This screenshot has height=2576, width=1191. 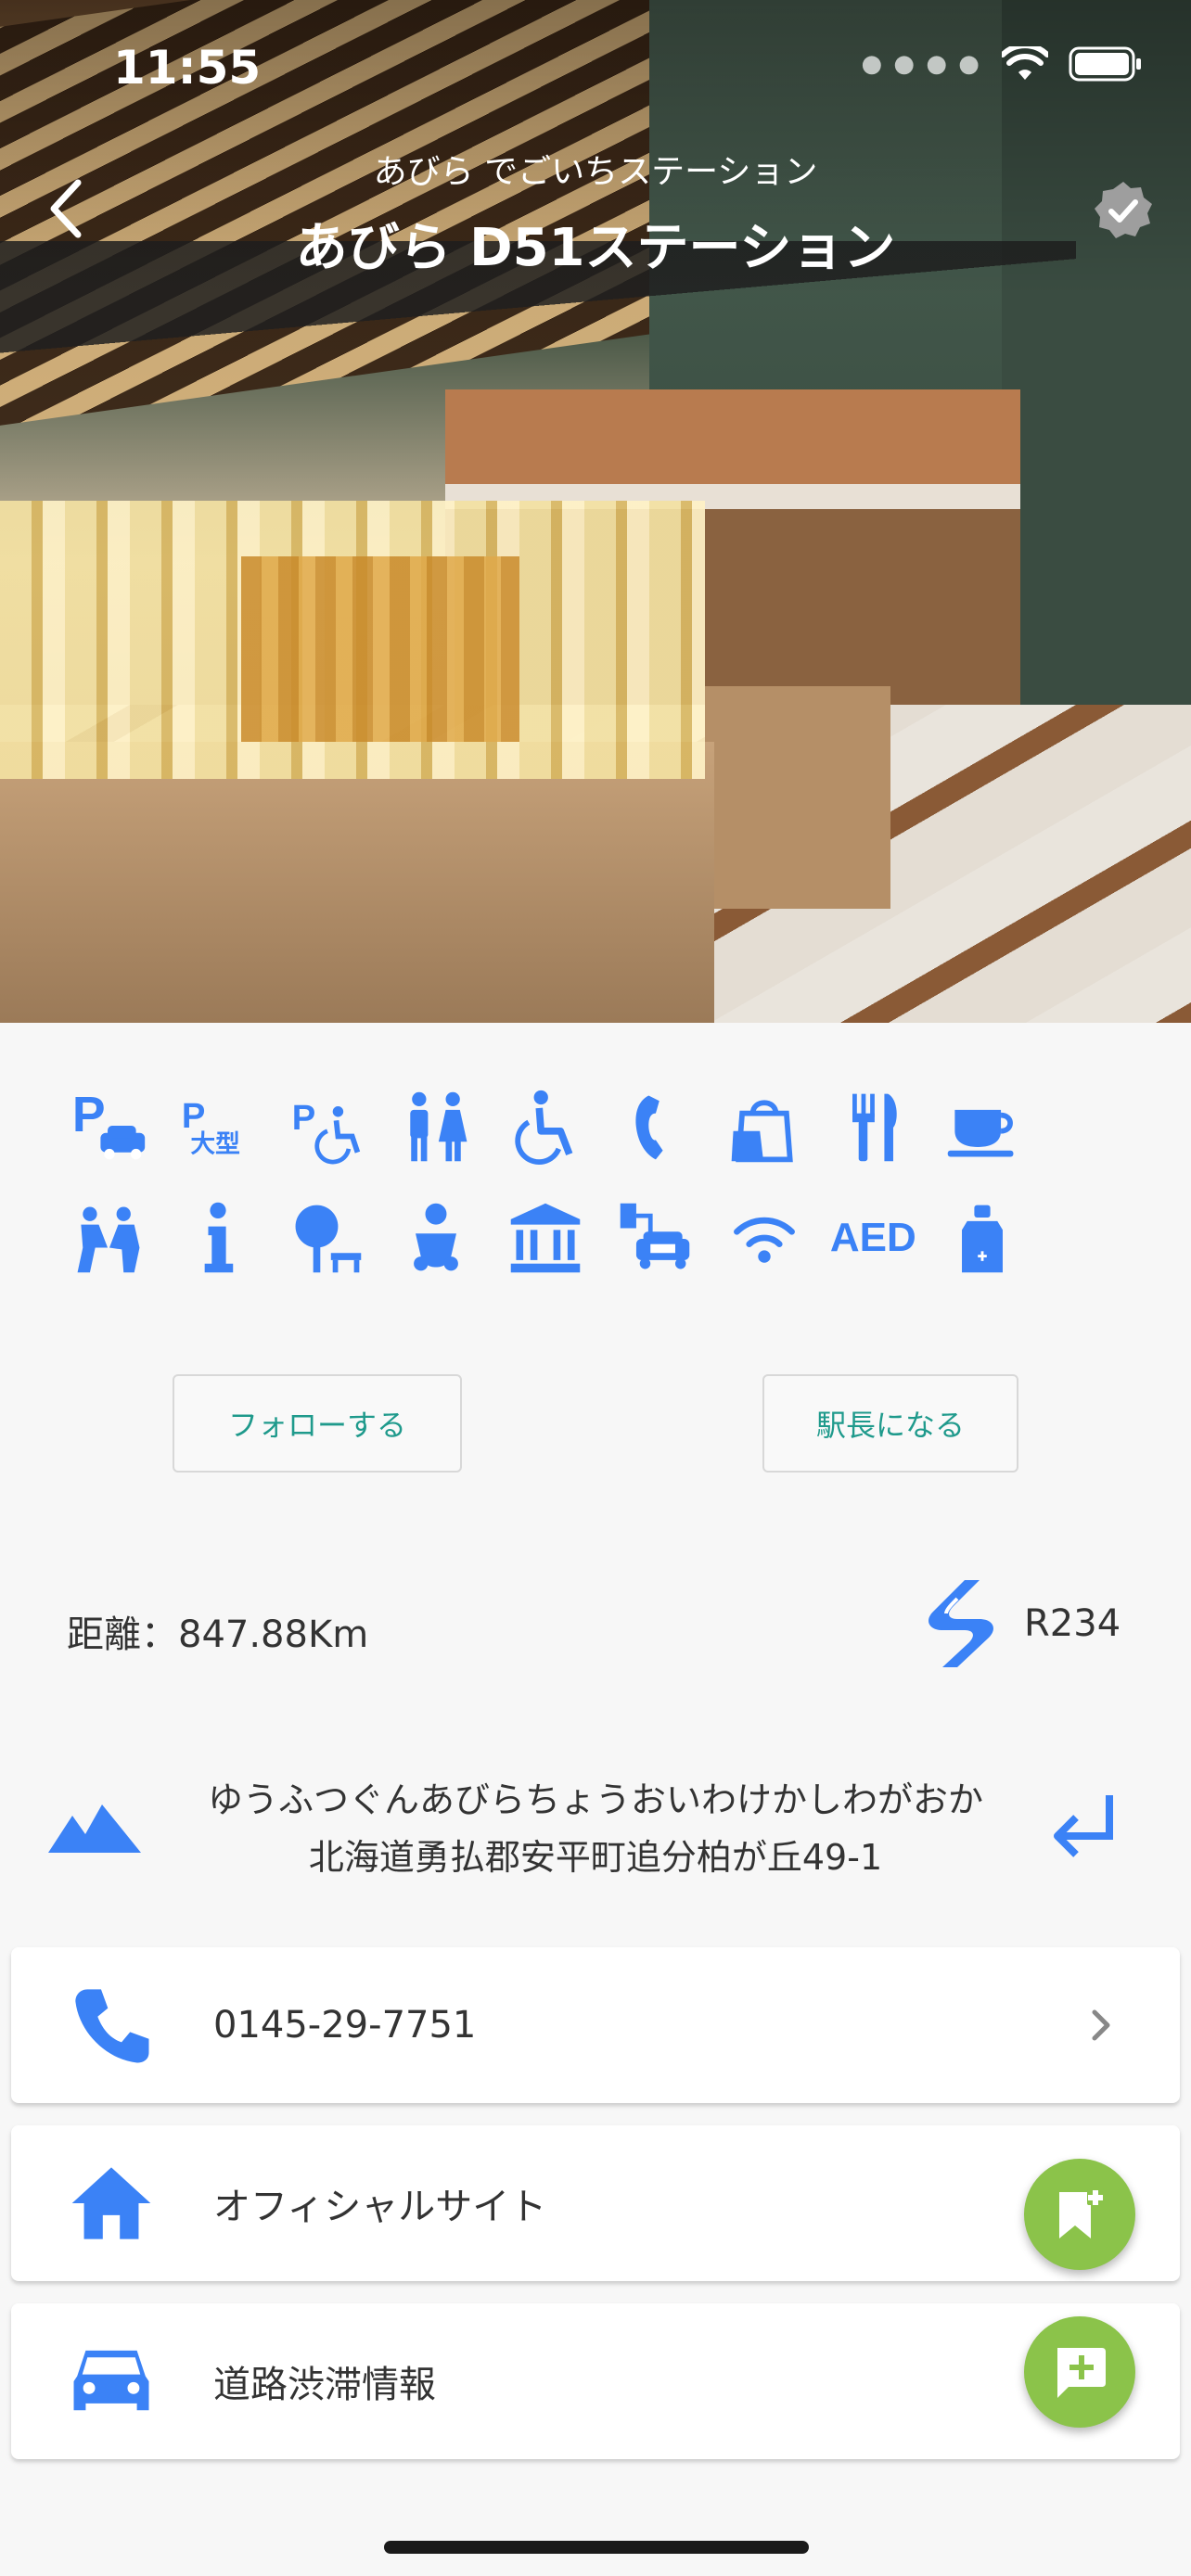 What do you see at coordinates (655, 1238) in the screenshot?
I see `ev-charger-icon` at bounding box center [655, 1238].